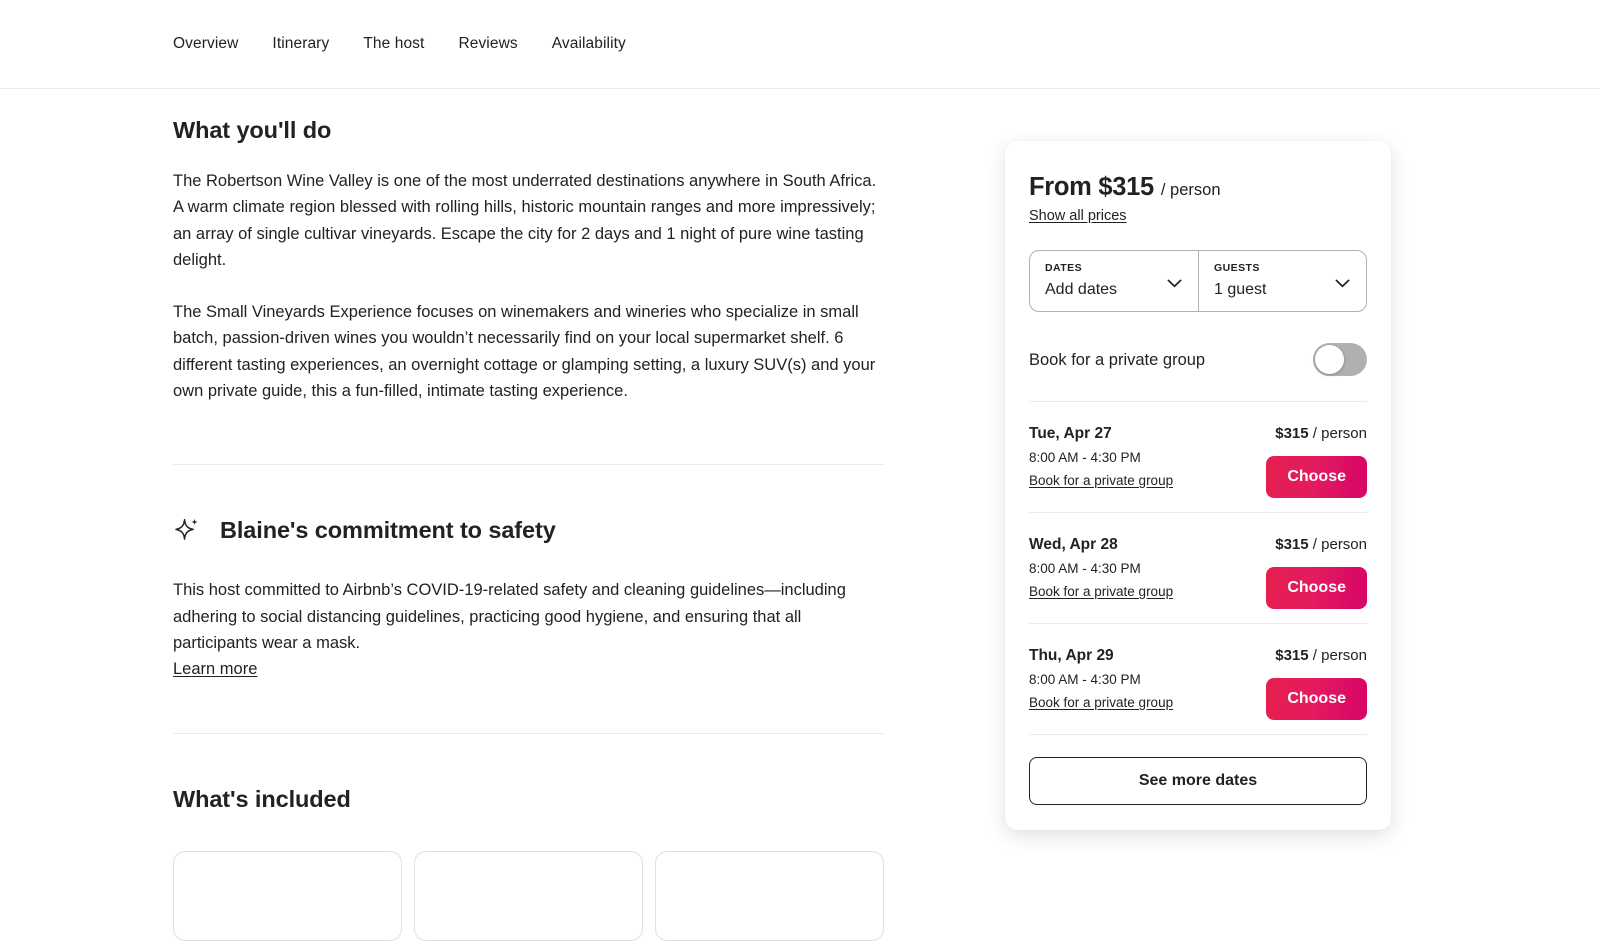 The image size is (1600, 941). I want to click on see-more-dates-wrap: See more dates, so click(1198, 782).